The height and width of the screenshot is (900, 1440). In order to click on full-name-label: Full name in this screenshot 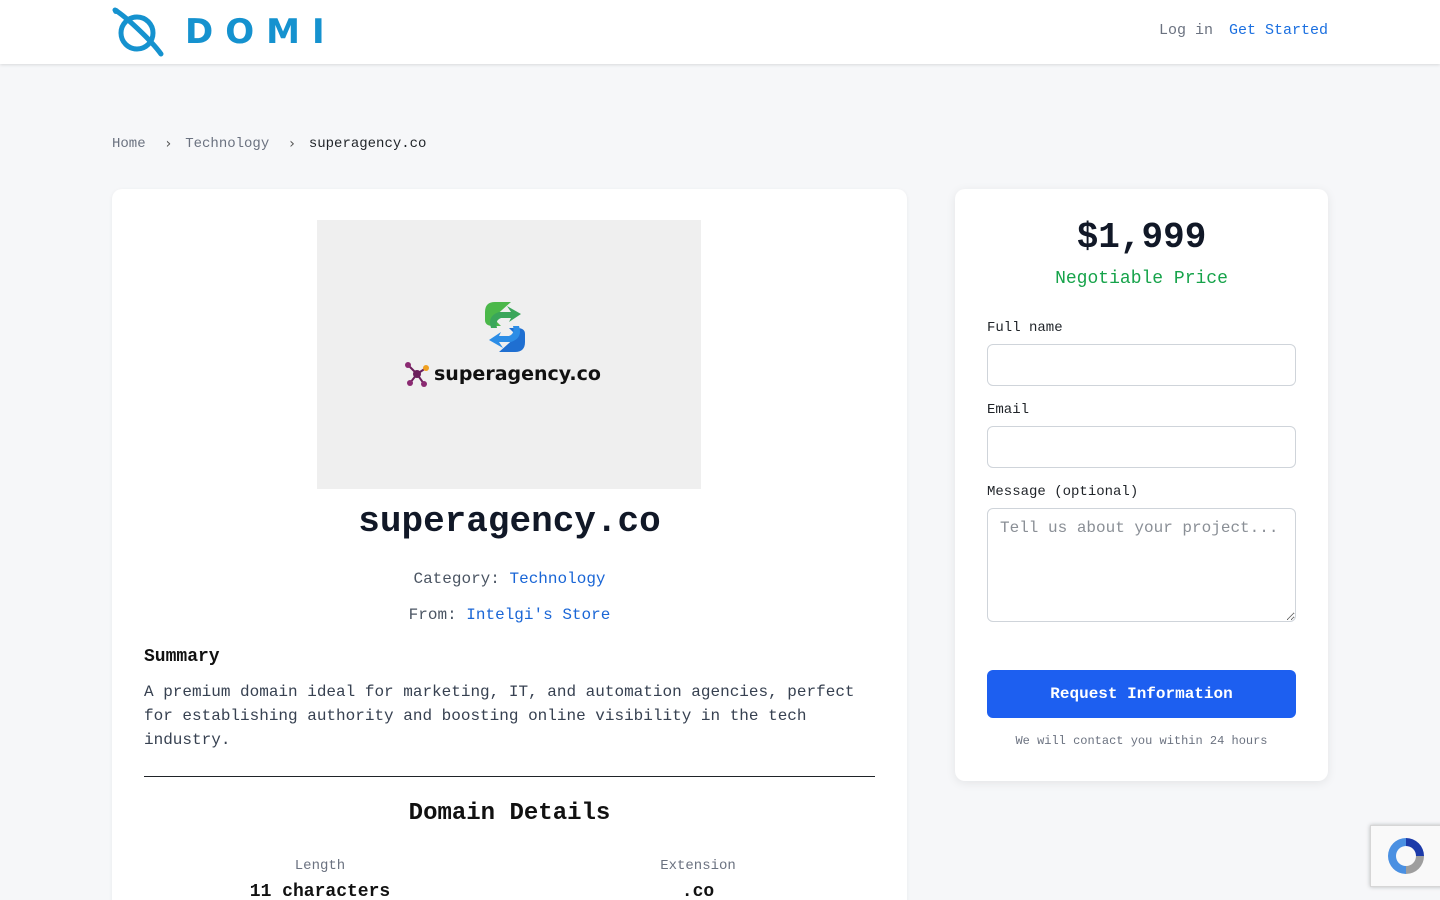, I will do `click(1025, 328)`.